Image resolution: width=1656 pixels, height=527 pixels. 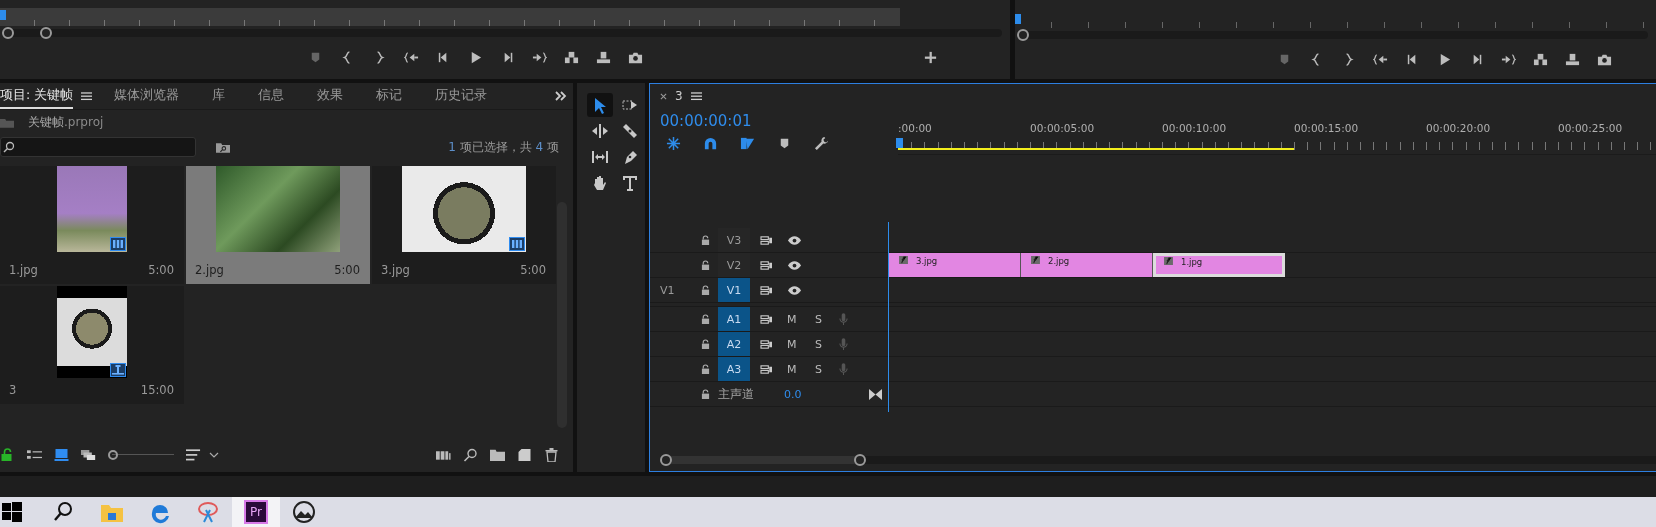 I want to click on time-ruler: :00:00 00:00:05:00 00:00:10:00 00:00:15:00 00:00:20:00 00:00:25:00, so click(x=1277, y=120).